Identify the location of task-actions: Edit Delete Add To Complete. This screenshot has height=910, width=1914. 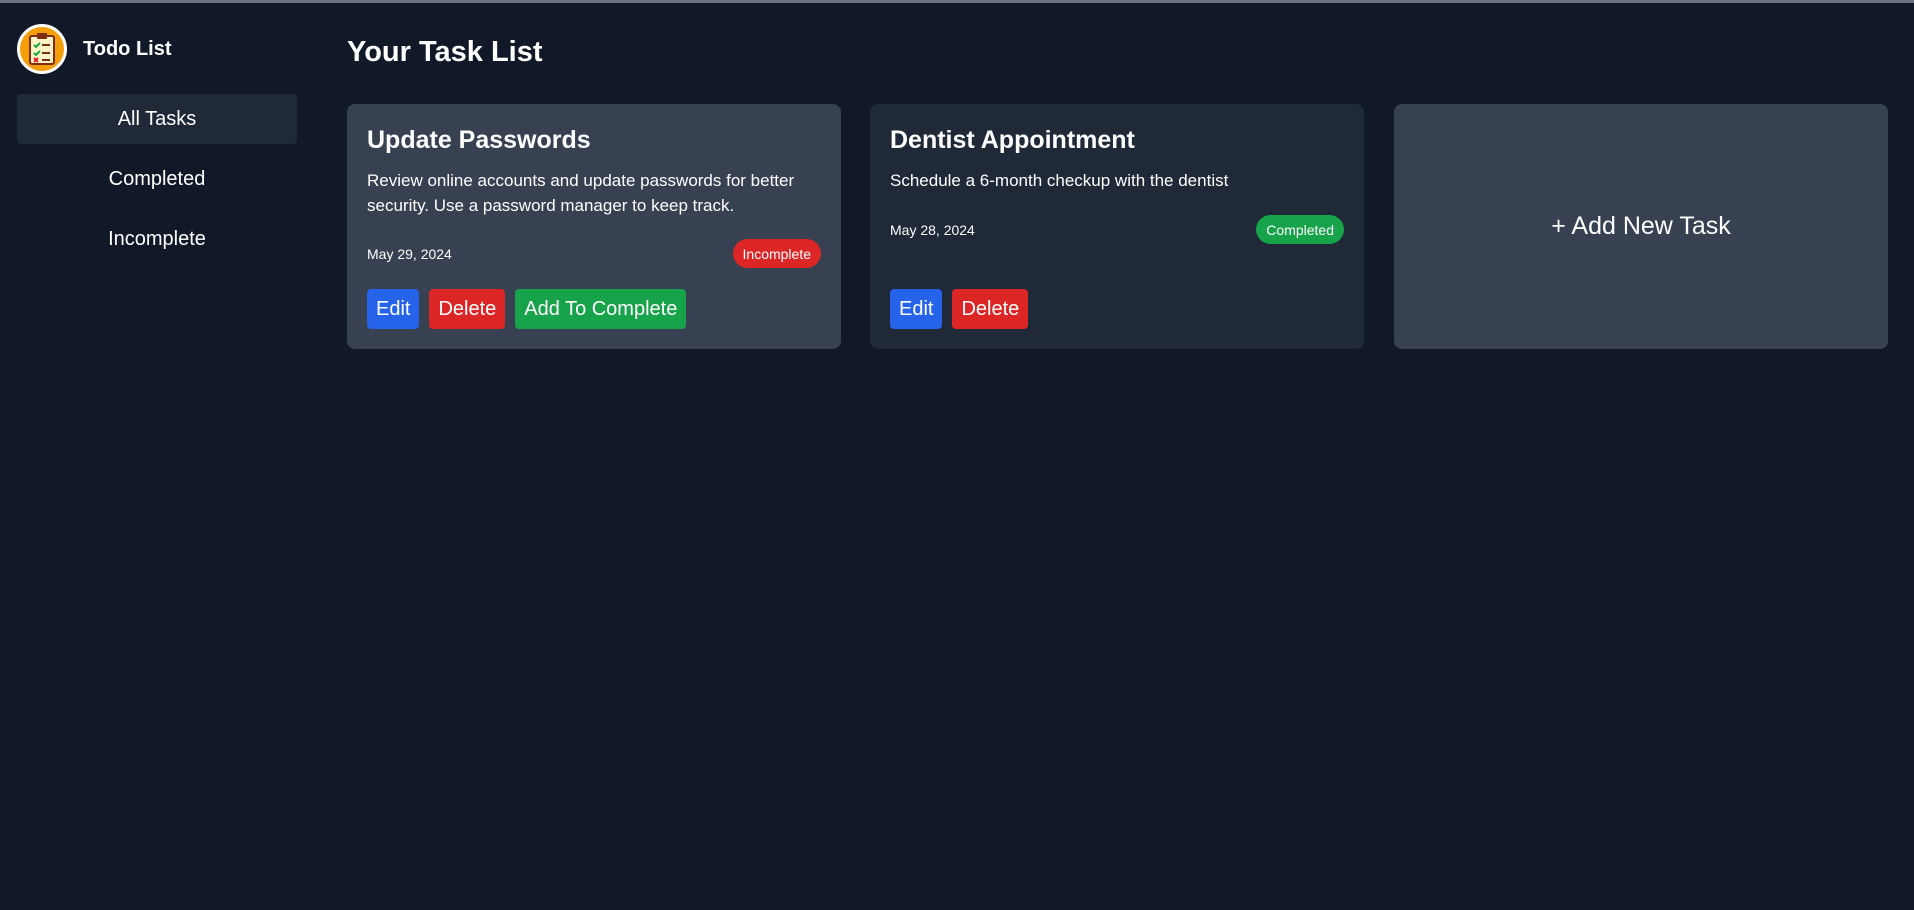
(527, 309).